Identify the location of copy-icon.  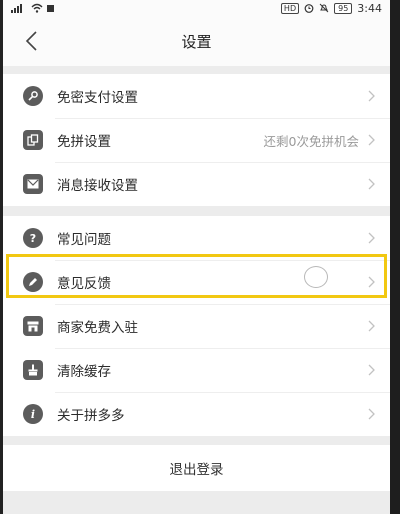
(33, 140).